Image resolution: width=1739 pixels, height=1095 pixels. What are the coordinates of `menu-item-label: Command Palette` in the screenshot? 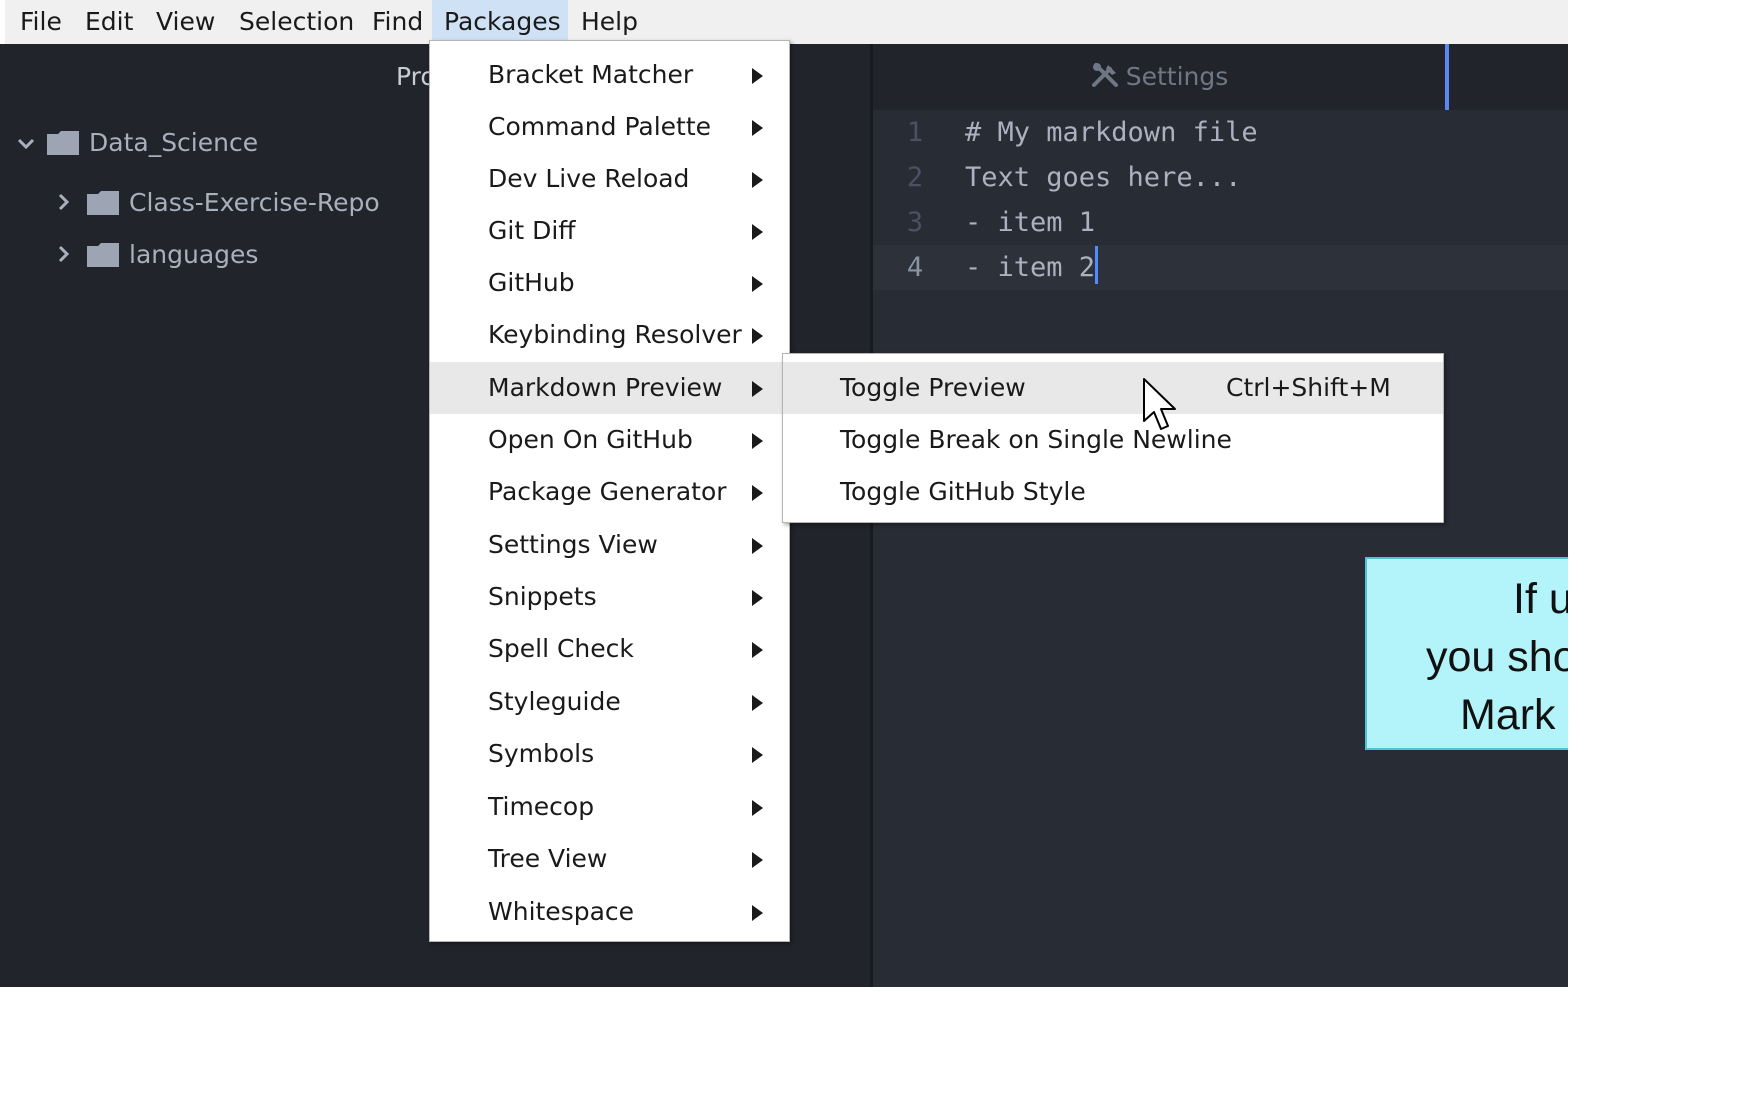 It's located at (600, 126).